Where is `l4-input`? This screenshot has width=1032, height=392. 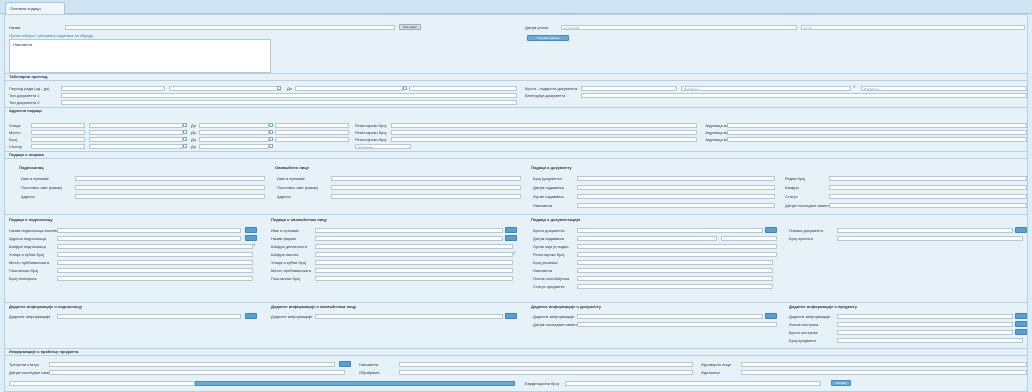
l4-input is located at coordinates (930, 238).